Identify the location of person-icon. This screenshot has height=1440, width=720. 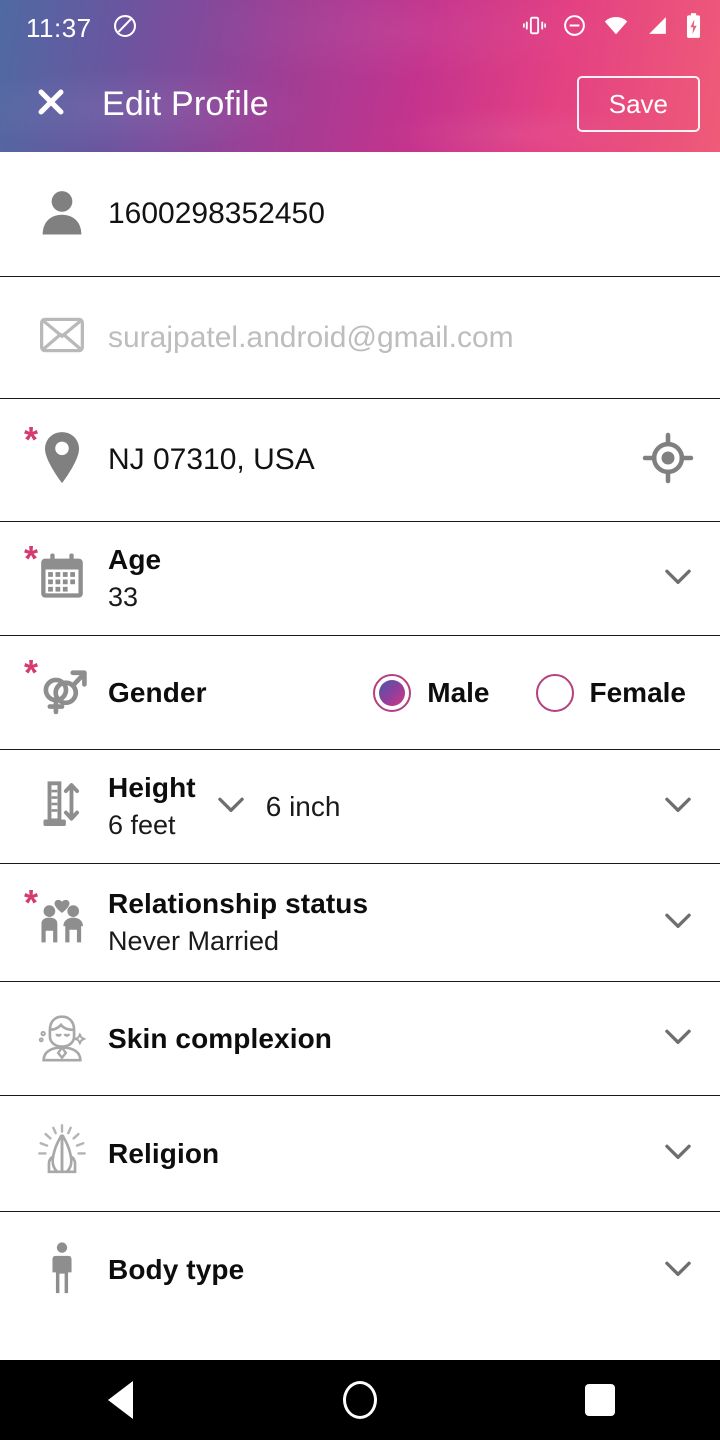
(62, 214).